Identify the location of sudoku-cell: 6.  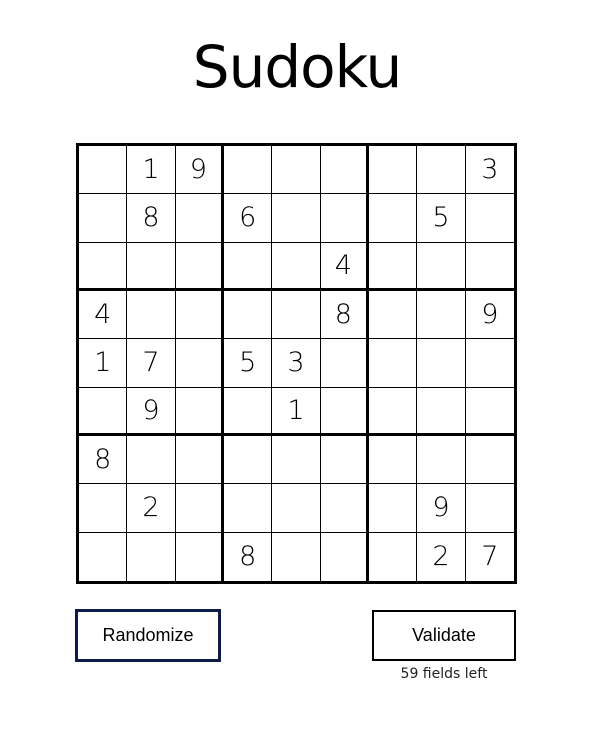
(248, 218).